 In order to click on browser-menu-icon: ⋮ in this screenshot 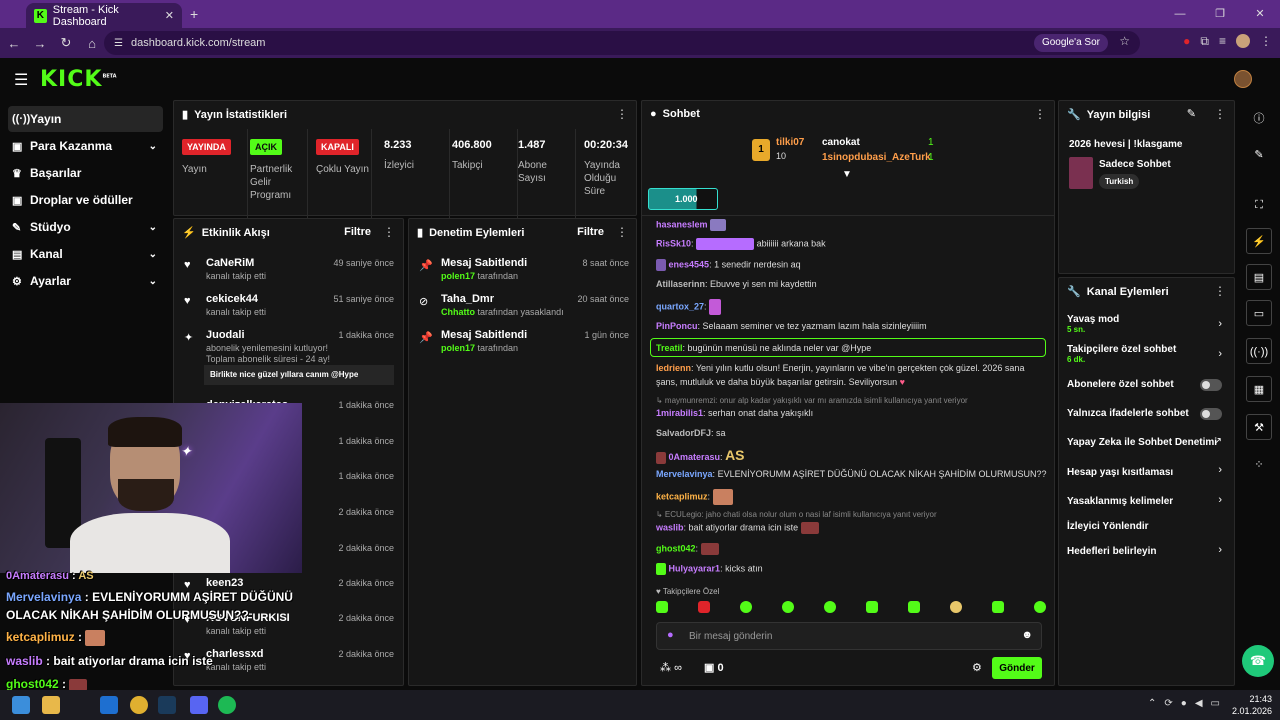, I will do `click(1266, 41)`.